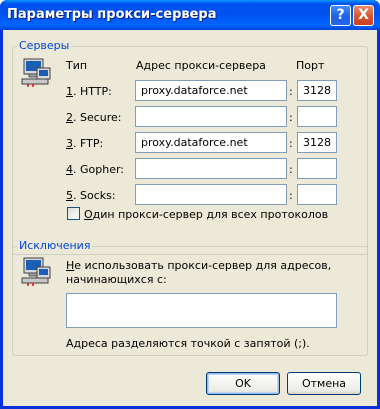 This screenshot has width=380, height=409. Describe the element at coordinates (317, 194) in the screenshot. I see `socks-port-input` at that location.